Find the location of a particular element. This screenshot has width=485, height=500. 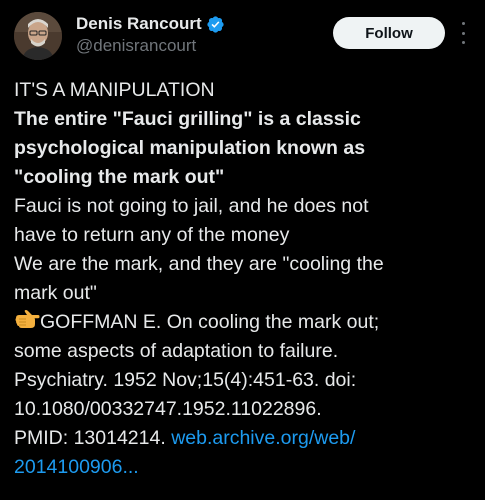

author-display-name: Denis Rancourt is located at coordinates (139, 24).